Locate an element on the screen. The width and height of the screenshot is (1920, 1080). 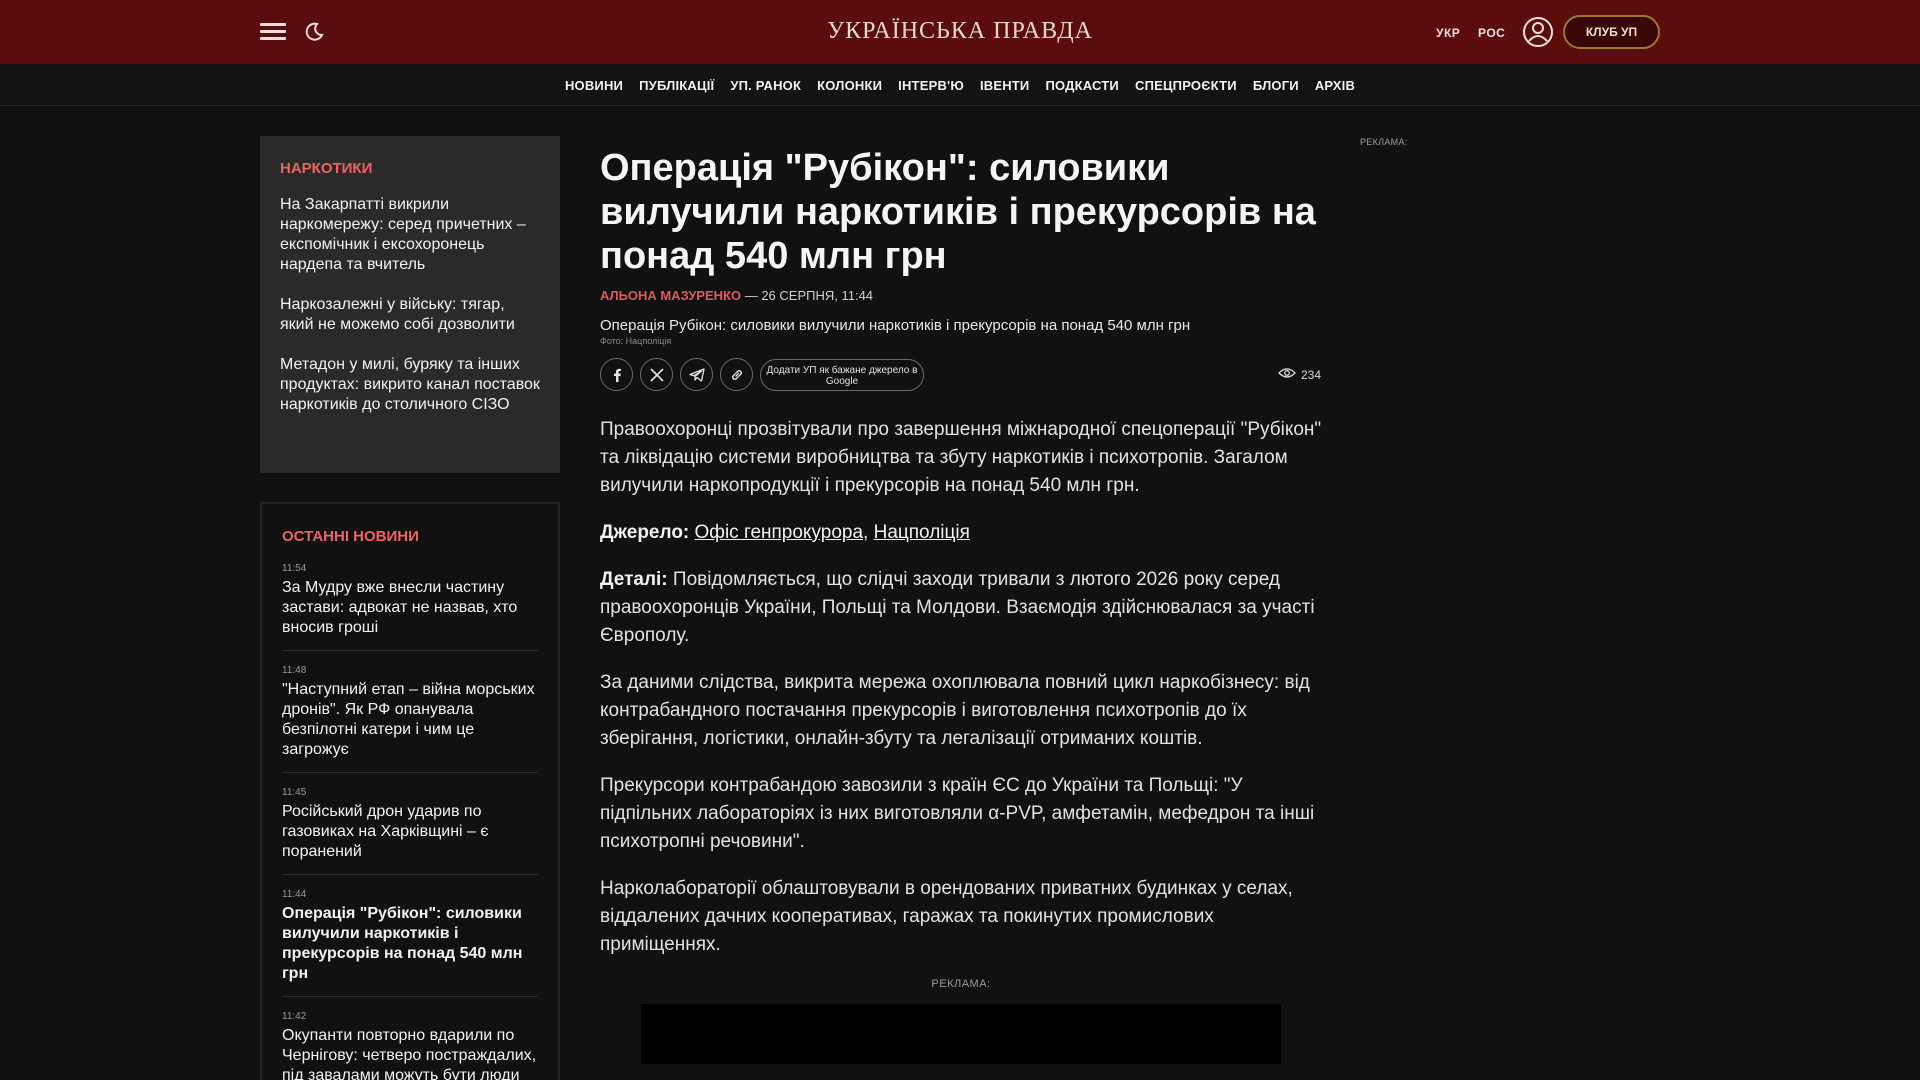
nav-item-news: НОВИНИ is located at coordinates (594, 85).